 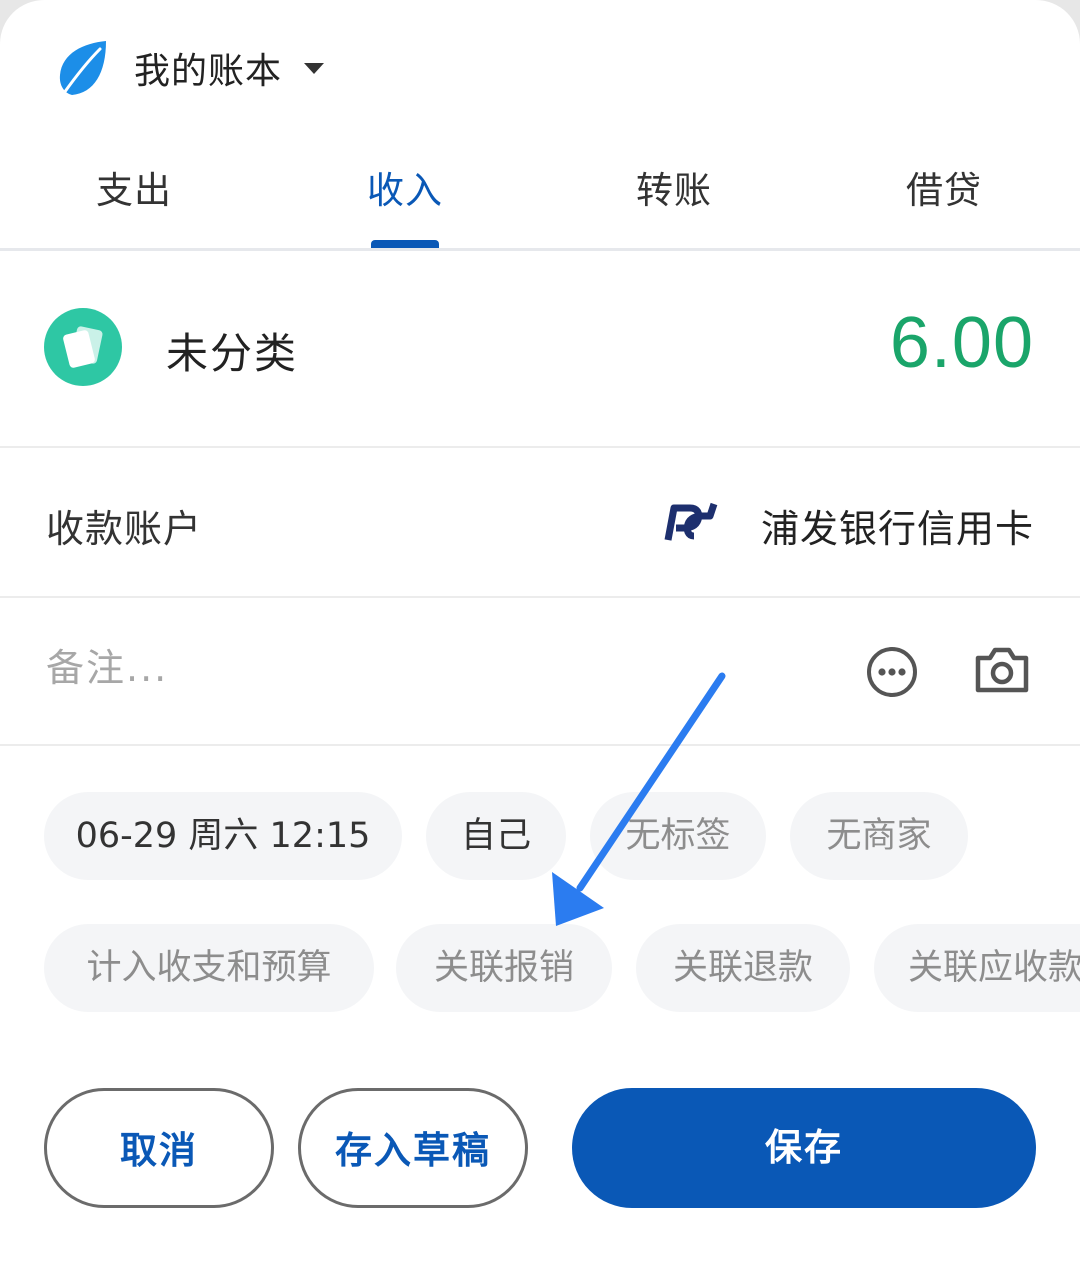 I want to click on leaf-icon, so click(x=82, y=68).